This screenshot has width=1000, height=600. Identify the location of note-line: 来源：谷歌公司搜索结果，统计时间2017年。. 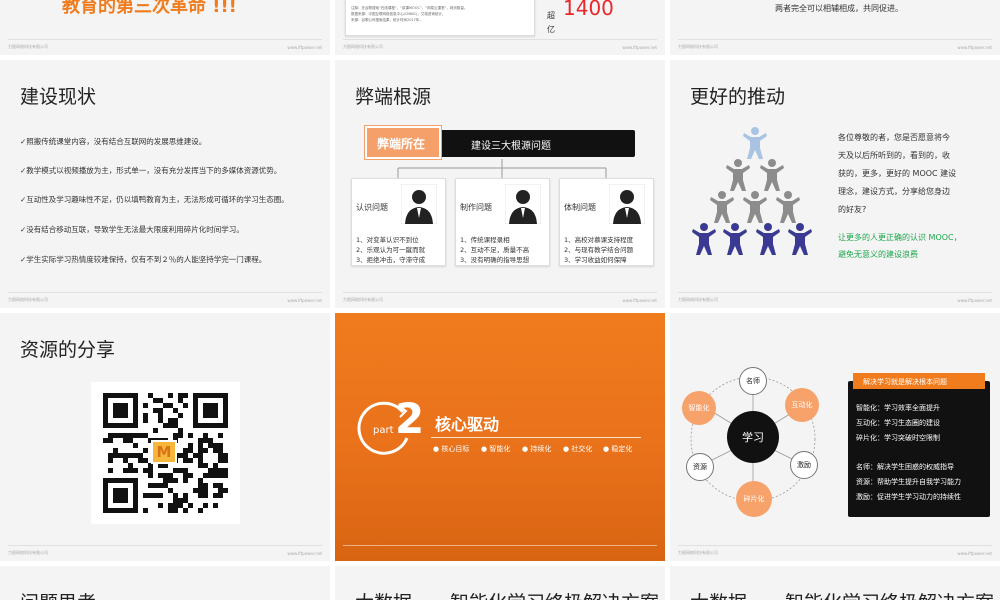
(387, 20).